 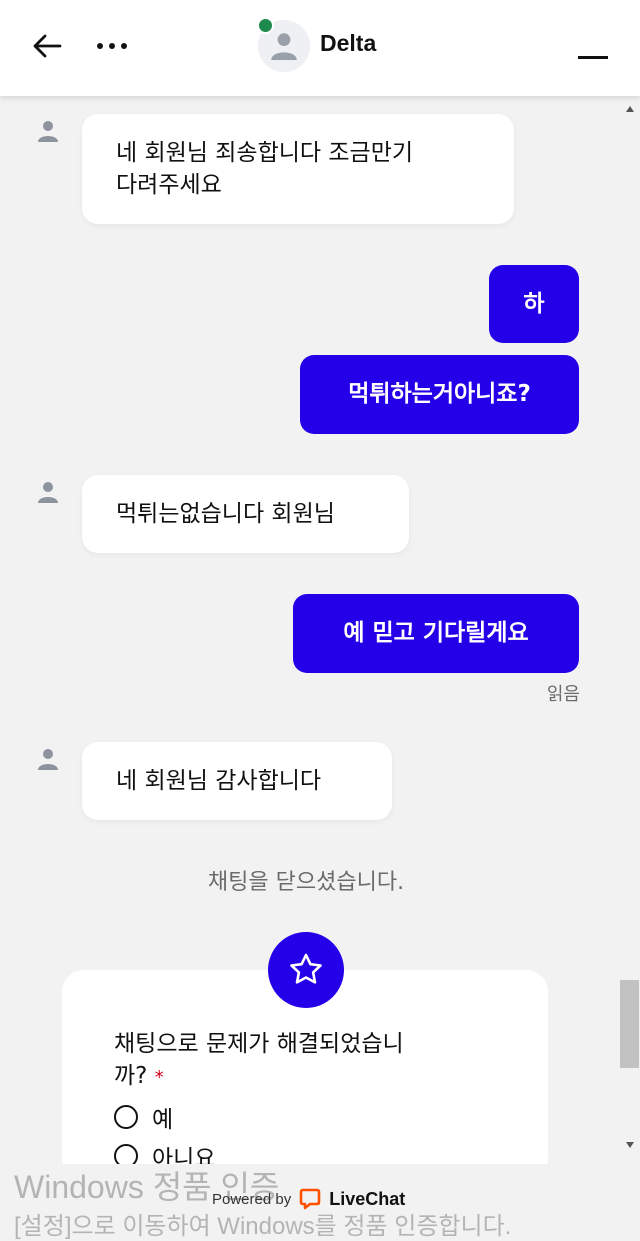 I want to click on visitor-message: 예 믿고 기다릴게요, so click(x=436, y=633).